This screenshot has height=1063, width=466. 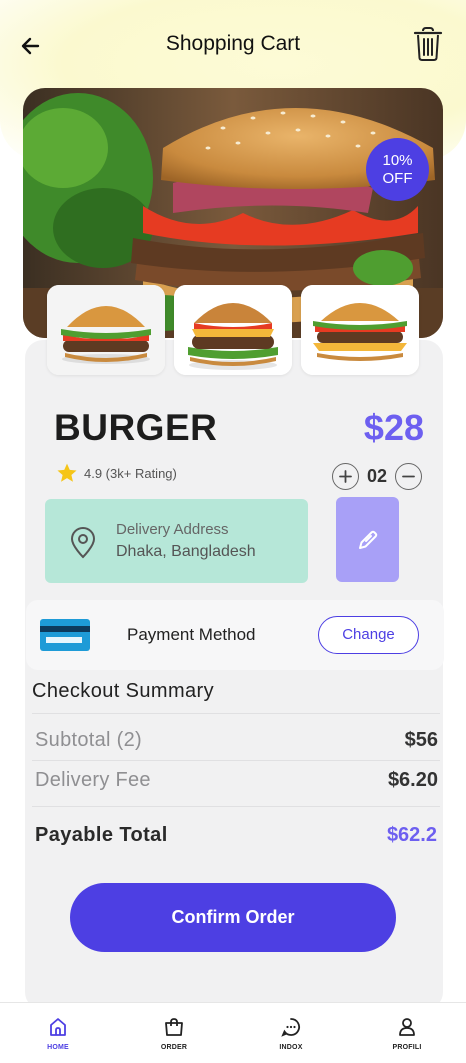 I want to click on product-name: BURGER, so click(x=136, y=427).